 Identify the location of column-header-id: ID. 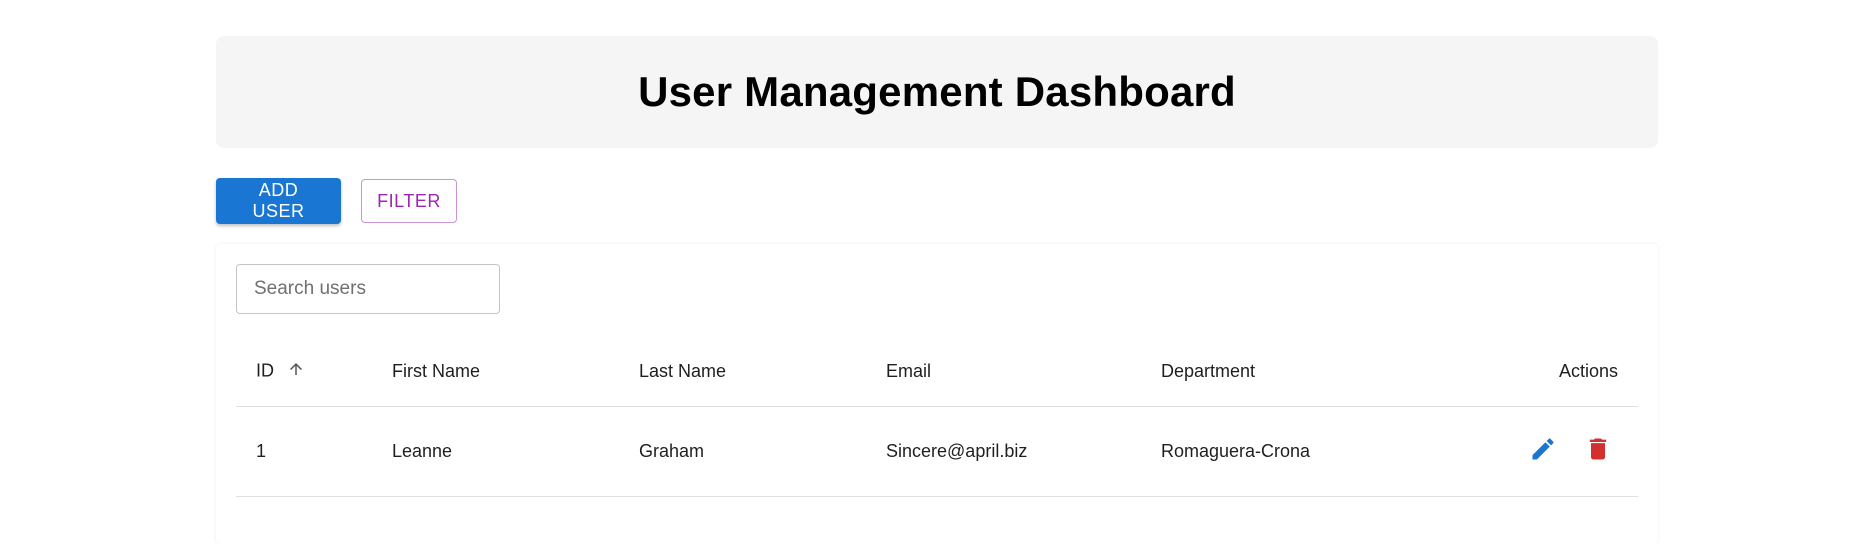
(304, 372).